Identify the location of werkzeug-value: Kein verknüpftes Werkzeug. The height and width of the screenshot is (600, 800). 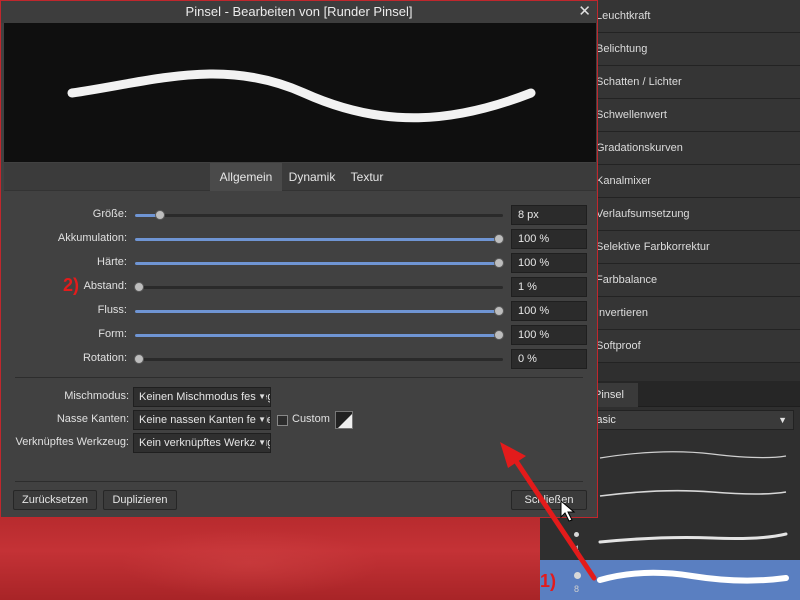
(205, 443).